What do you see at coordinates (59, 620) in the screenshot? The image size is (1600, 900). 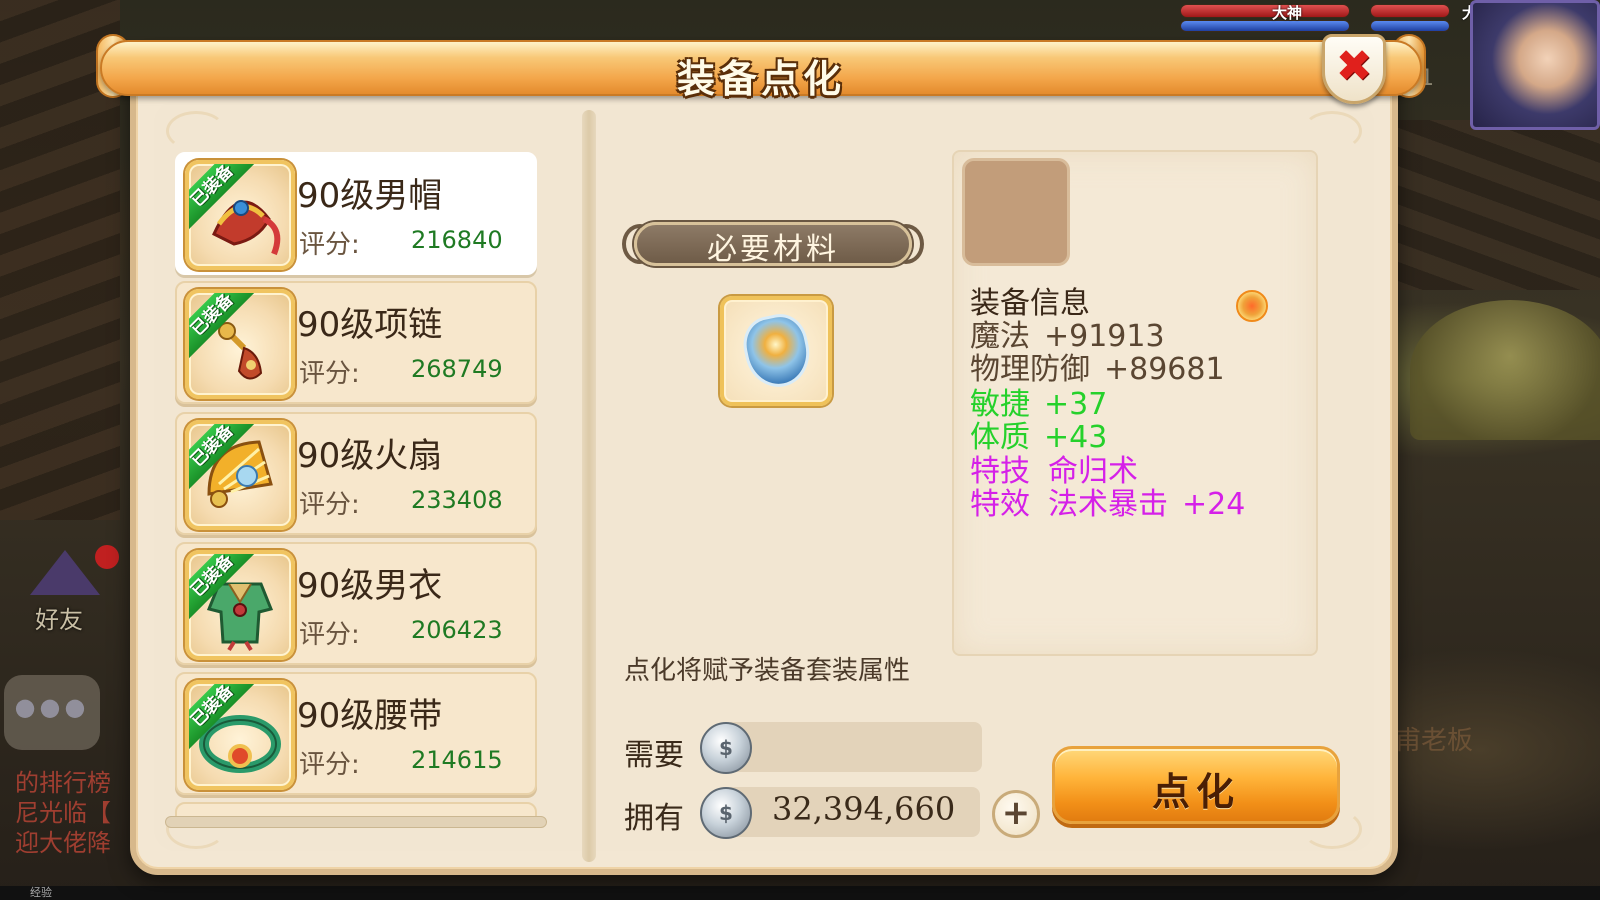 I see `friend-label: 好友` at bounding box center [59, 620].